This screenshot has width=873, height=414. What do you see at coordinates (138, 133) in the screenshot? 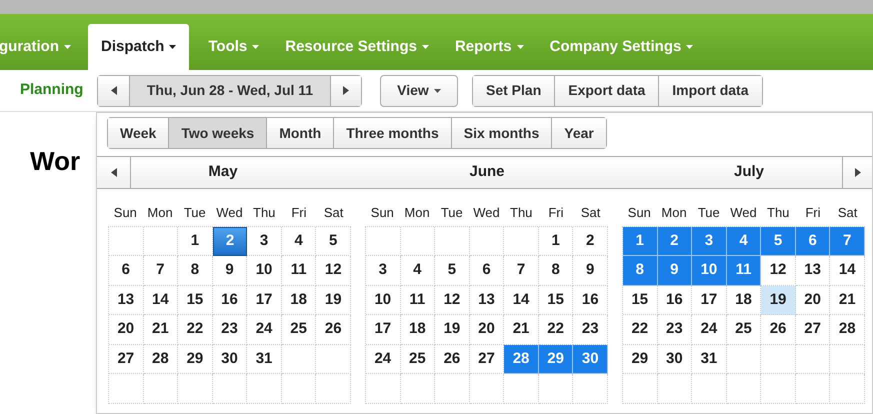
I see `range-tab: Week` at bounding box center [138, 133].